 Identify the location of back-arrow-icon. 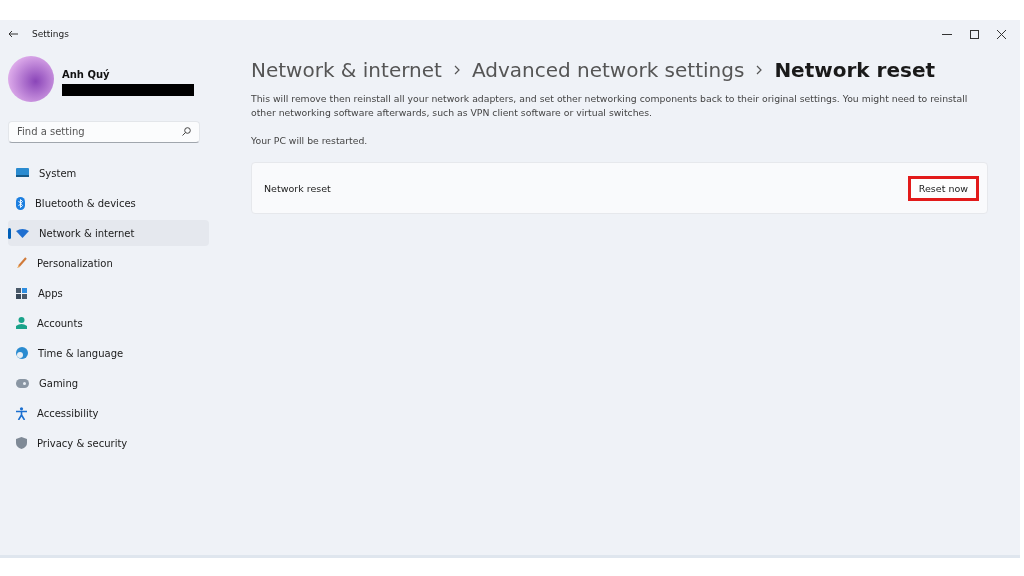
(13, 34).